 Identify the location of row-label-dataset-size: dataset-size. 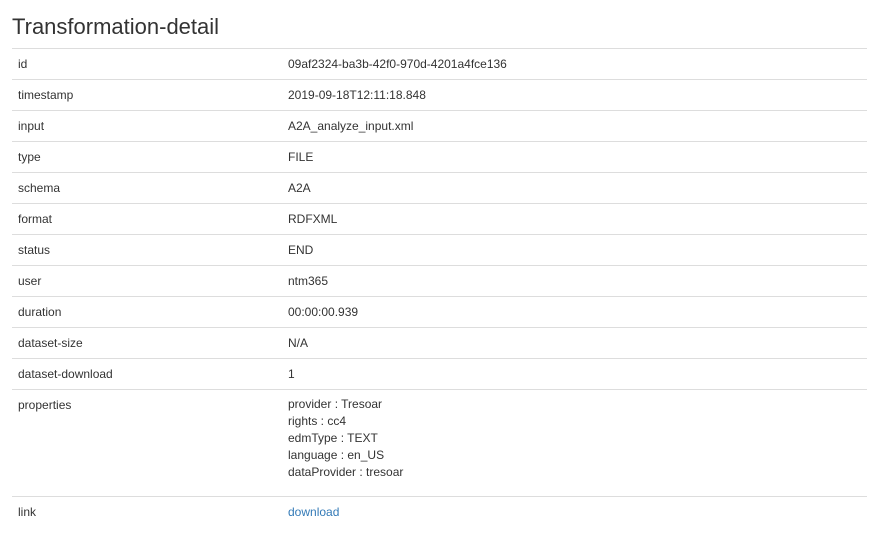
(147, 343).